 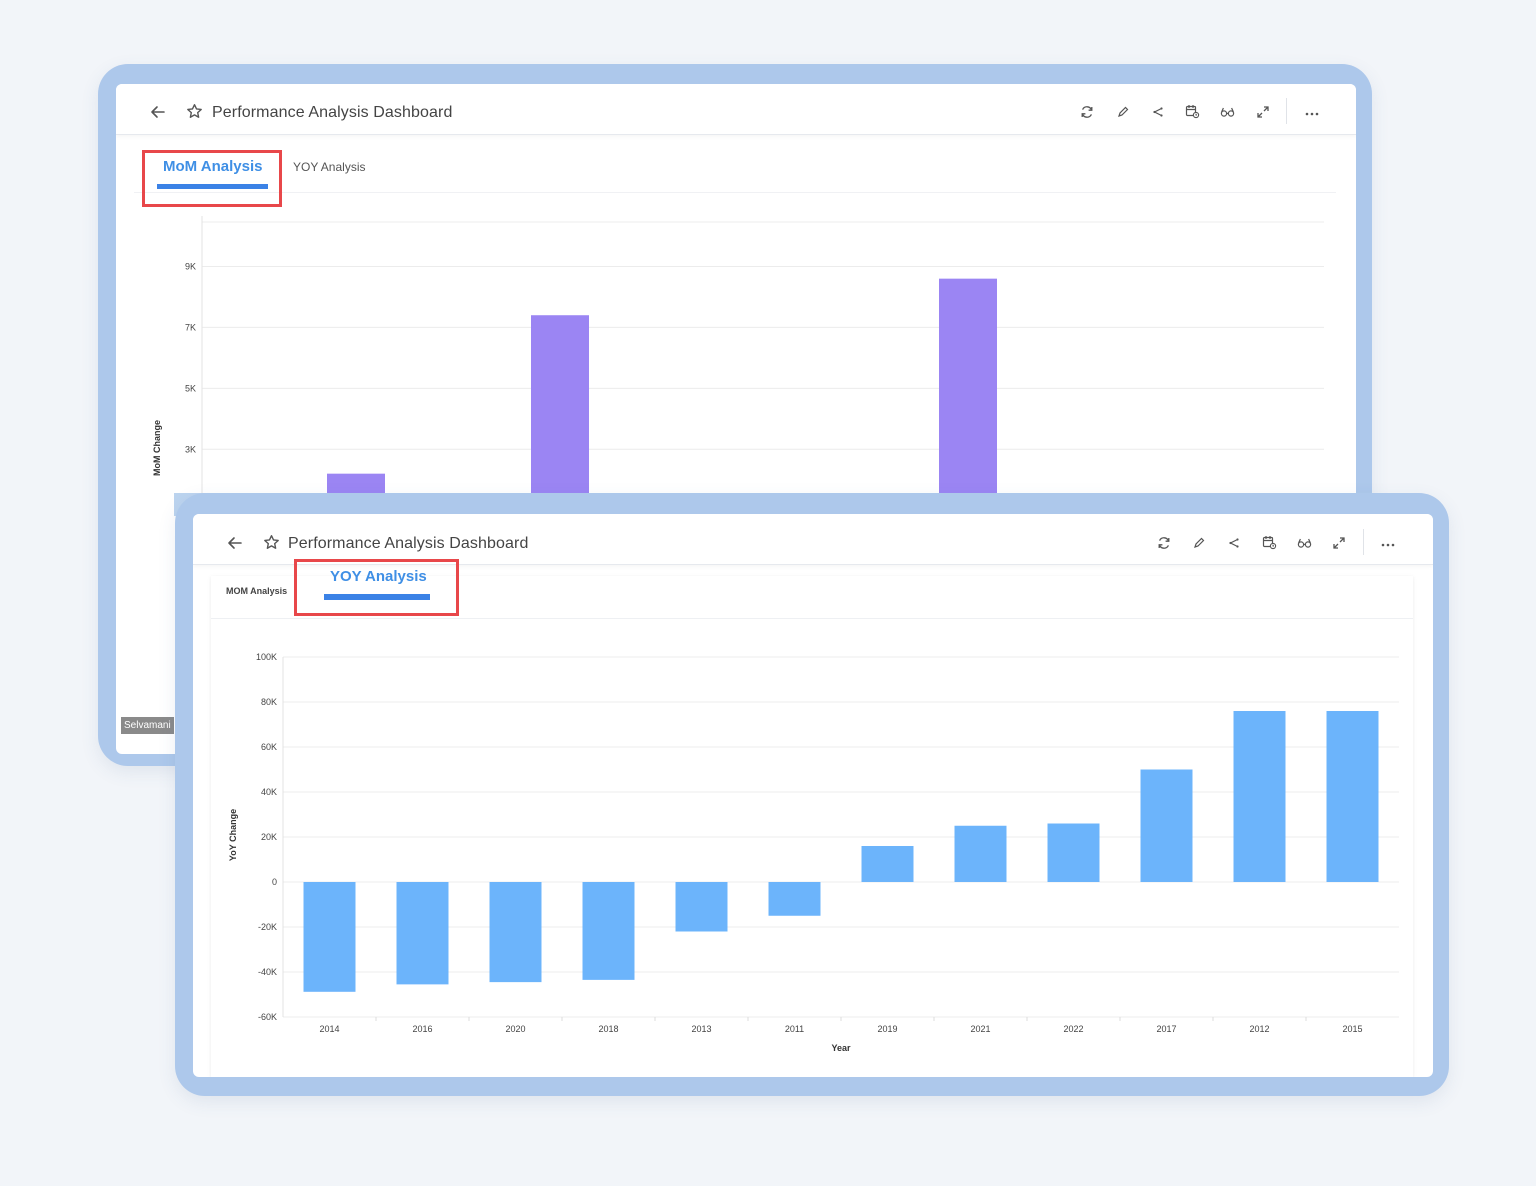 What do you see at coordinates (267, 927) in the screenshot?
I see `yoy-y-tick-label: -20K` at bounding box center [267, 927].